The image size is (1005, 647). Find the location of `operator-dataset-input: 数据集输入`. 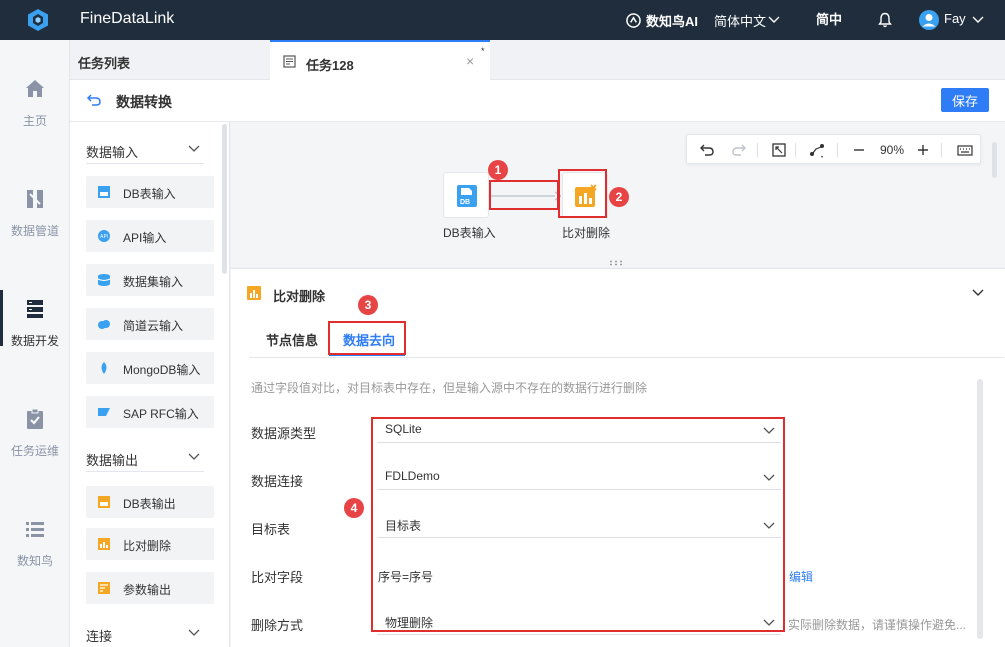

operator-dataset-input: 数据集输入 is located at coordinates (150, 280).